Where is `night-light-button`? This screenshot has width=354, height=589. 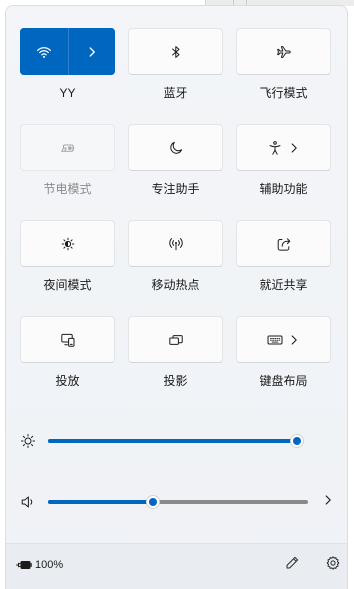
night-light-button is located at coordinates (67, 243).